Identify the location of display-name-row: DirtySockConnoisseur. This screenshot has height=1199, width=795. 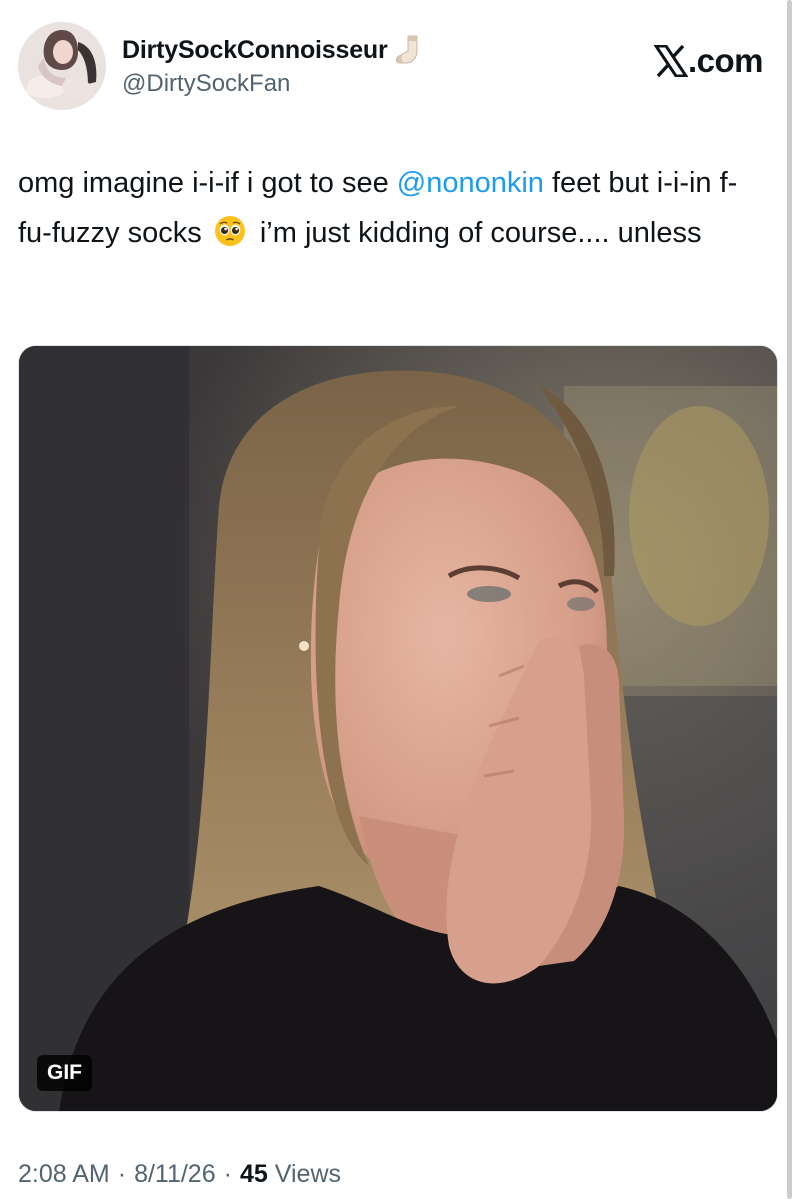
(273, 50).